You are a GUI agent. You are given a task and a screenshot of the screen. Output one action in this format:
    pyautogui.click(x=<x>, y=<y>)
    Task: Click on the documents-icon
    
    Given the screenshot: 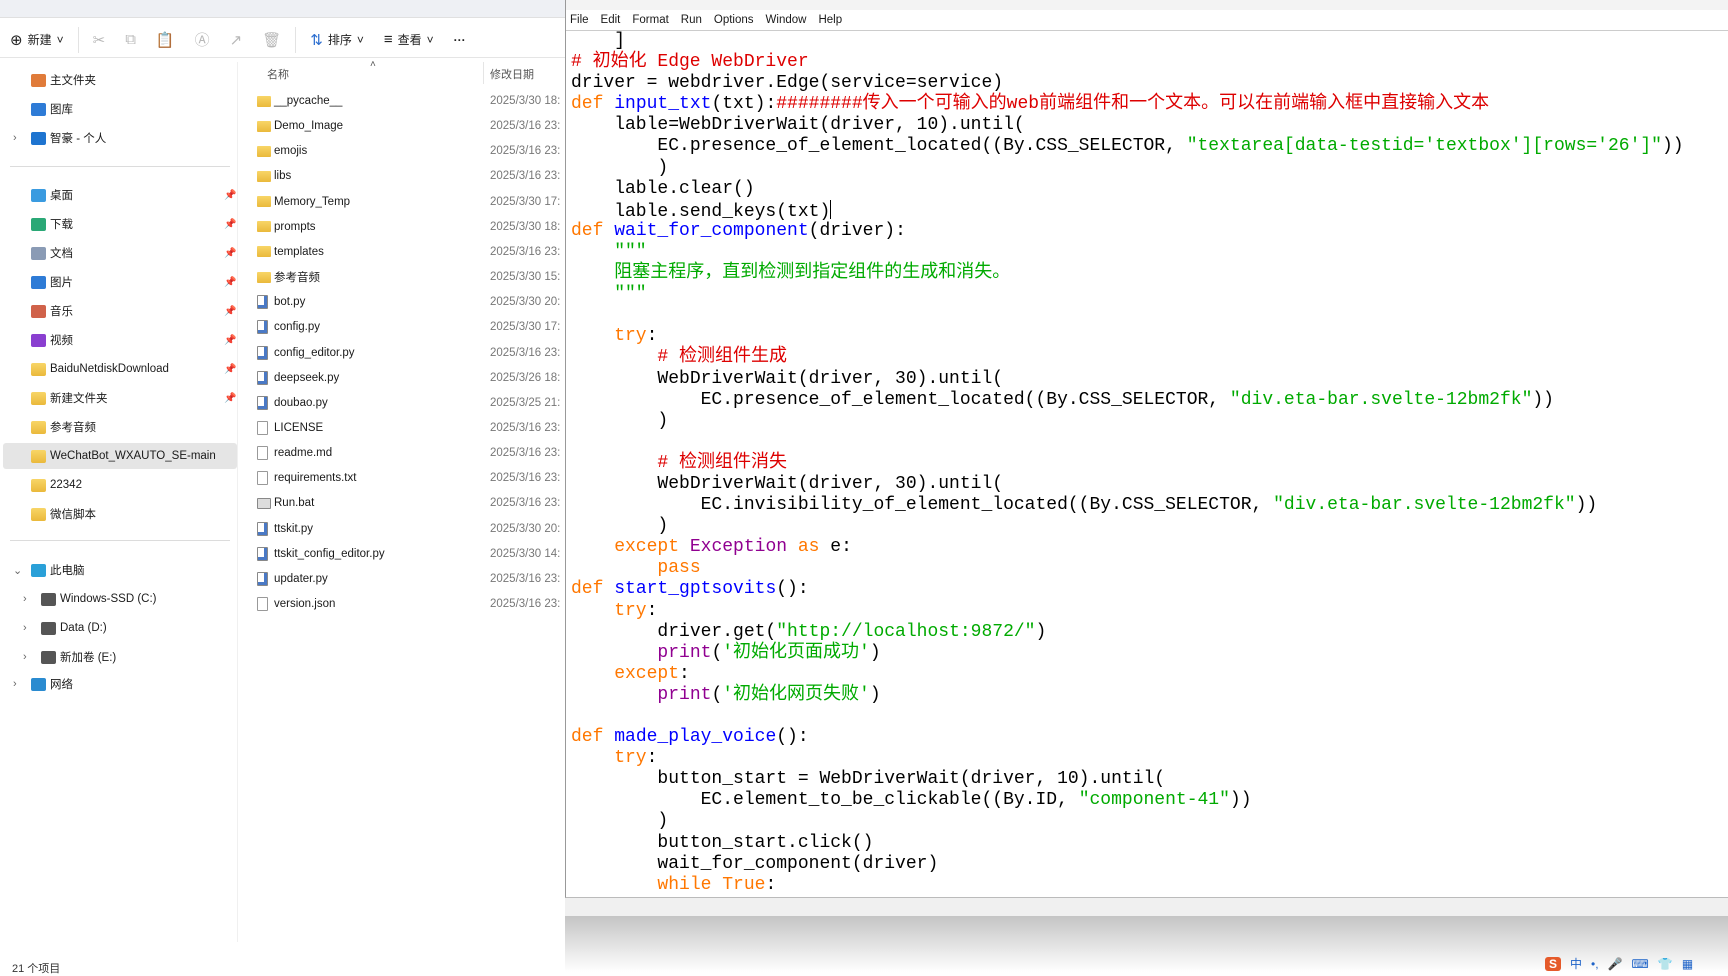 What is the action you would take?
    pyautogui.click(x=38, y=253)
    